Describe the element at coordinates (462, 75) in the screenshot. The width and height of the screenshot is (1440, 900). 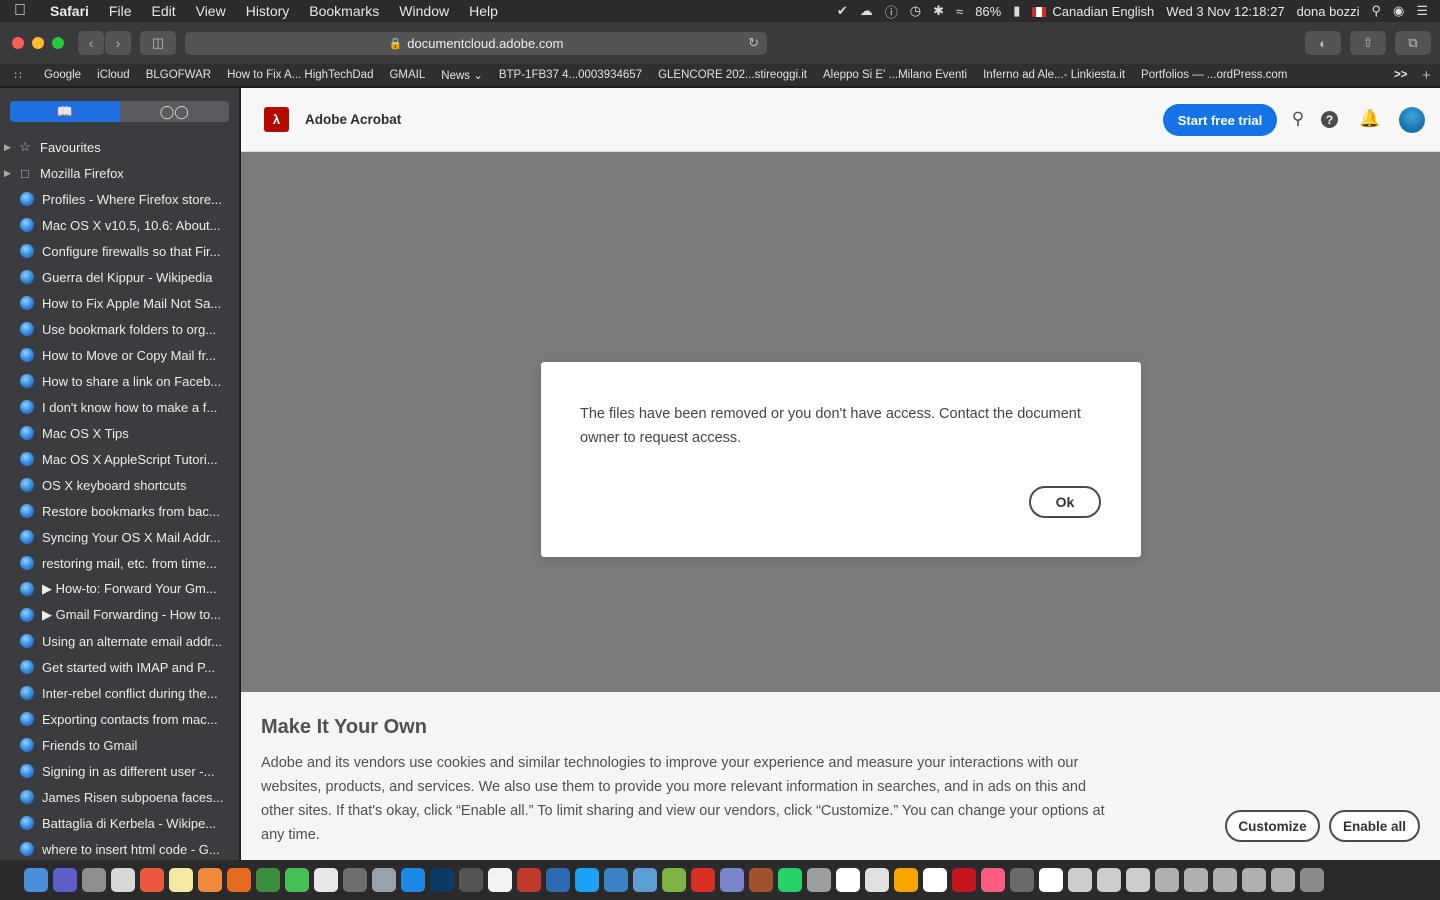
I see `favourite-link: News ⌄` at that location.